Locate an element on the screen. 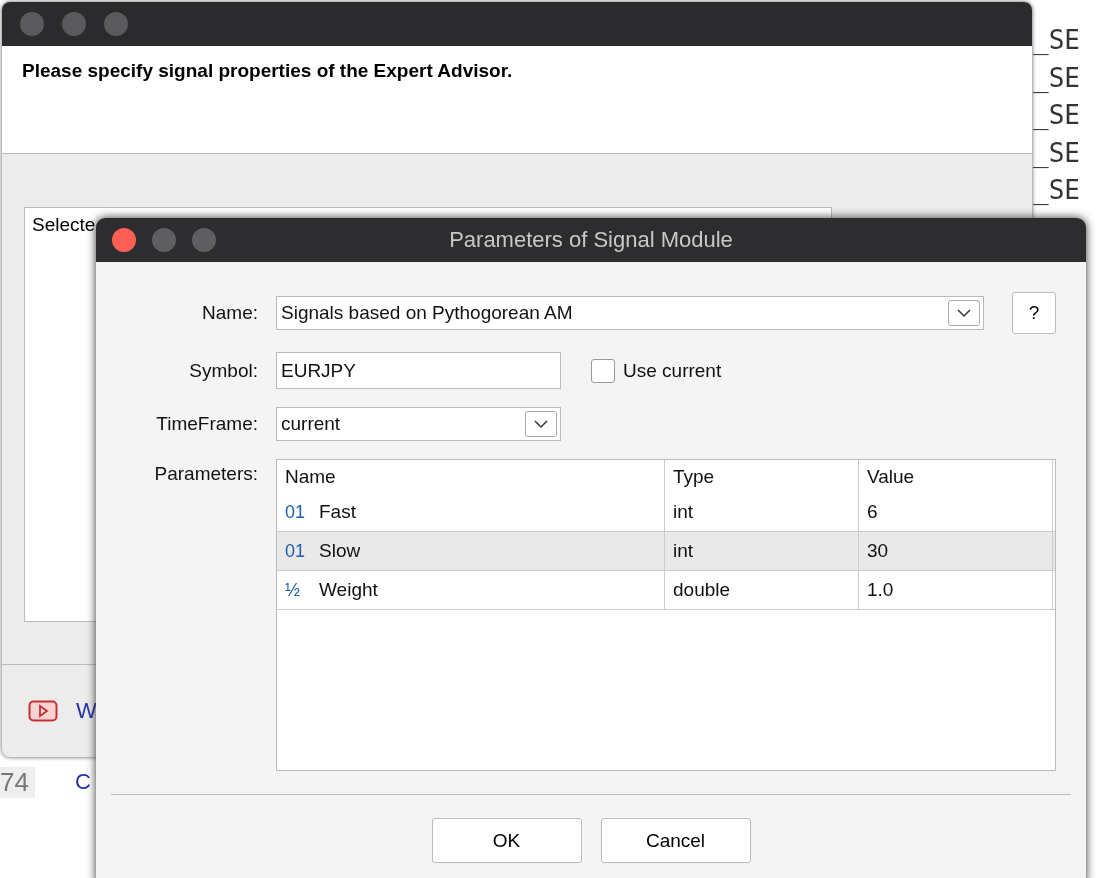 The image size is (1096, 878). input-field: EURJPY is located at coordinates (418, 370).